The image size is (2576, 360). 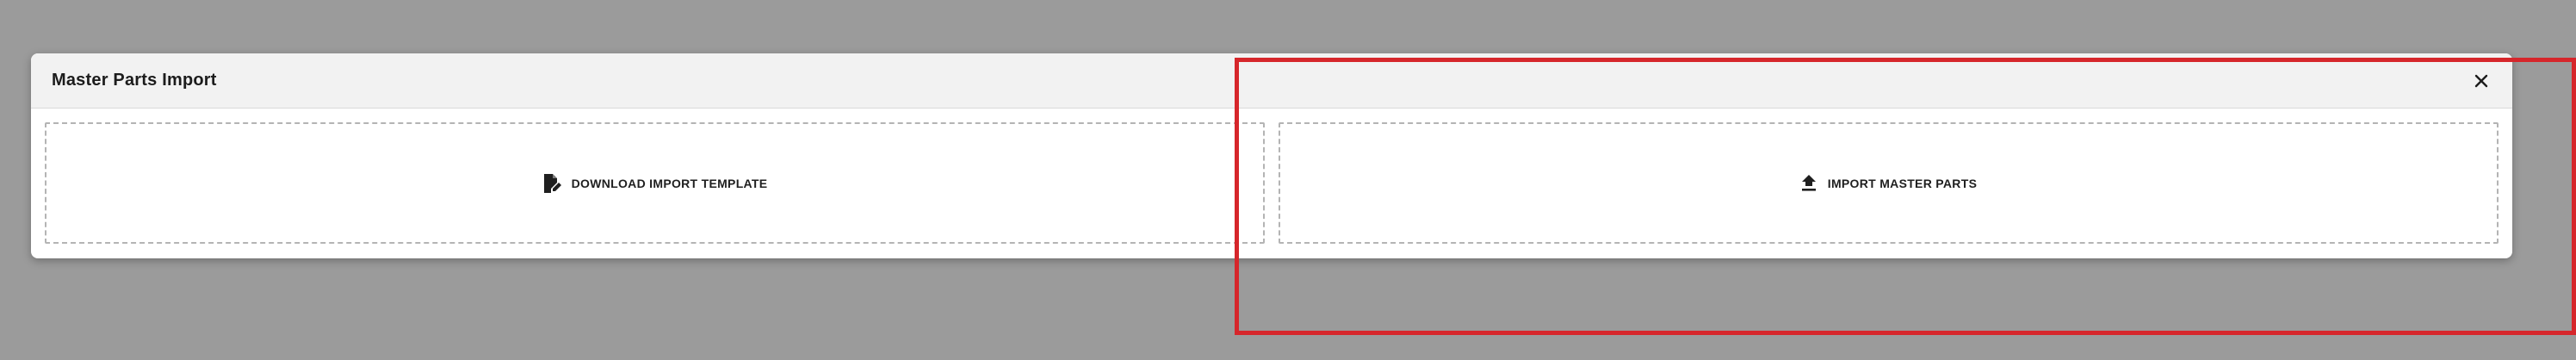 I want to click on import-master-parts-label: IMPORT MASTER PARTS, so click(x=1903, y=183).